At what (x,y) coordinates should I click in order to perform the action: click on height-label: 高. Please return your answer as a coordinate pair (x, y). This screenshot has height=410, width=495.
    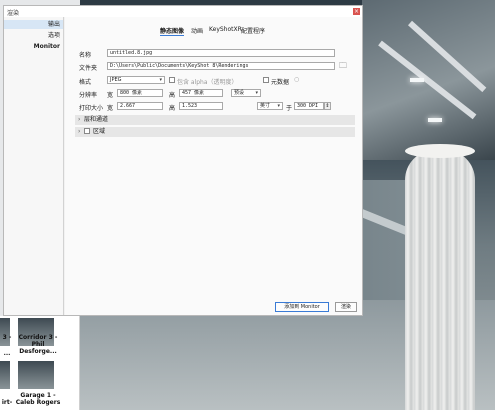
    Looking at the image, I should click on (172, 95).